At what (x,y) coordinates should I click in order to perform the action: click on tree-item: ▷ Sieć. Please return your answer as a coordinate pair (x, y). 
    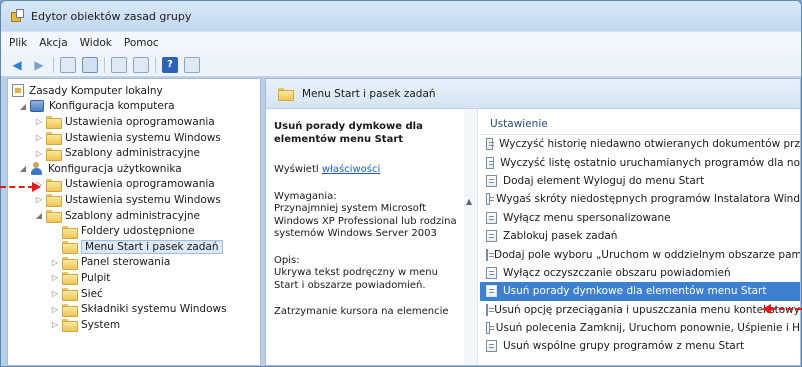
    Looking at the image, I should click on (134, 294).